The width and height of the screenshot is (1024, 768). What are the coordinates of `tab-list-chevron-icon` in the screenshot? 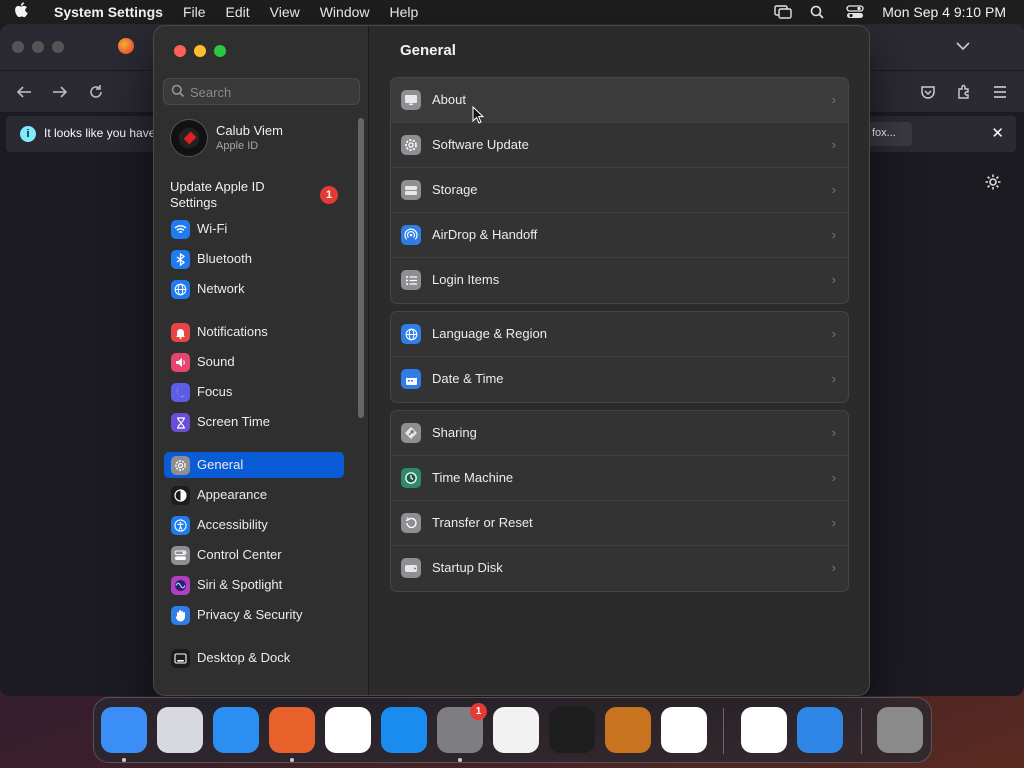 It's located at (963, 47).